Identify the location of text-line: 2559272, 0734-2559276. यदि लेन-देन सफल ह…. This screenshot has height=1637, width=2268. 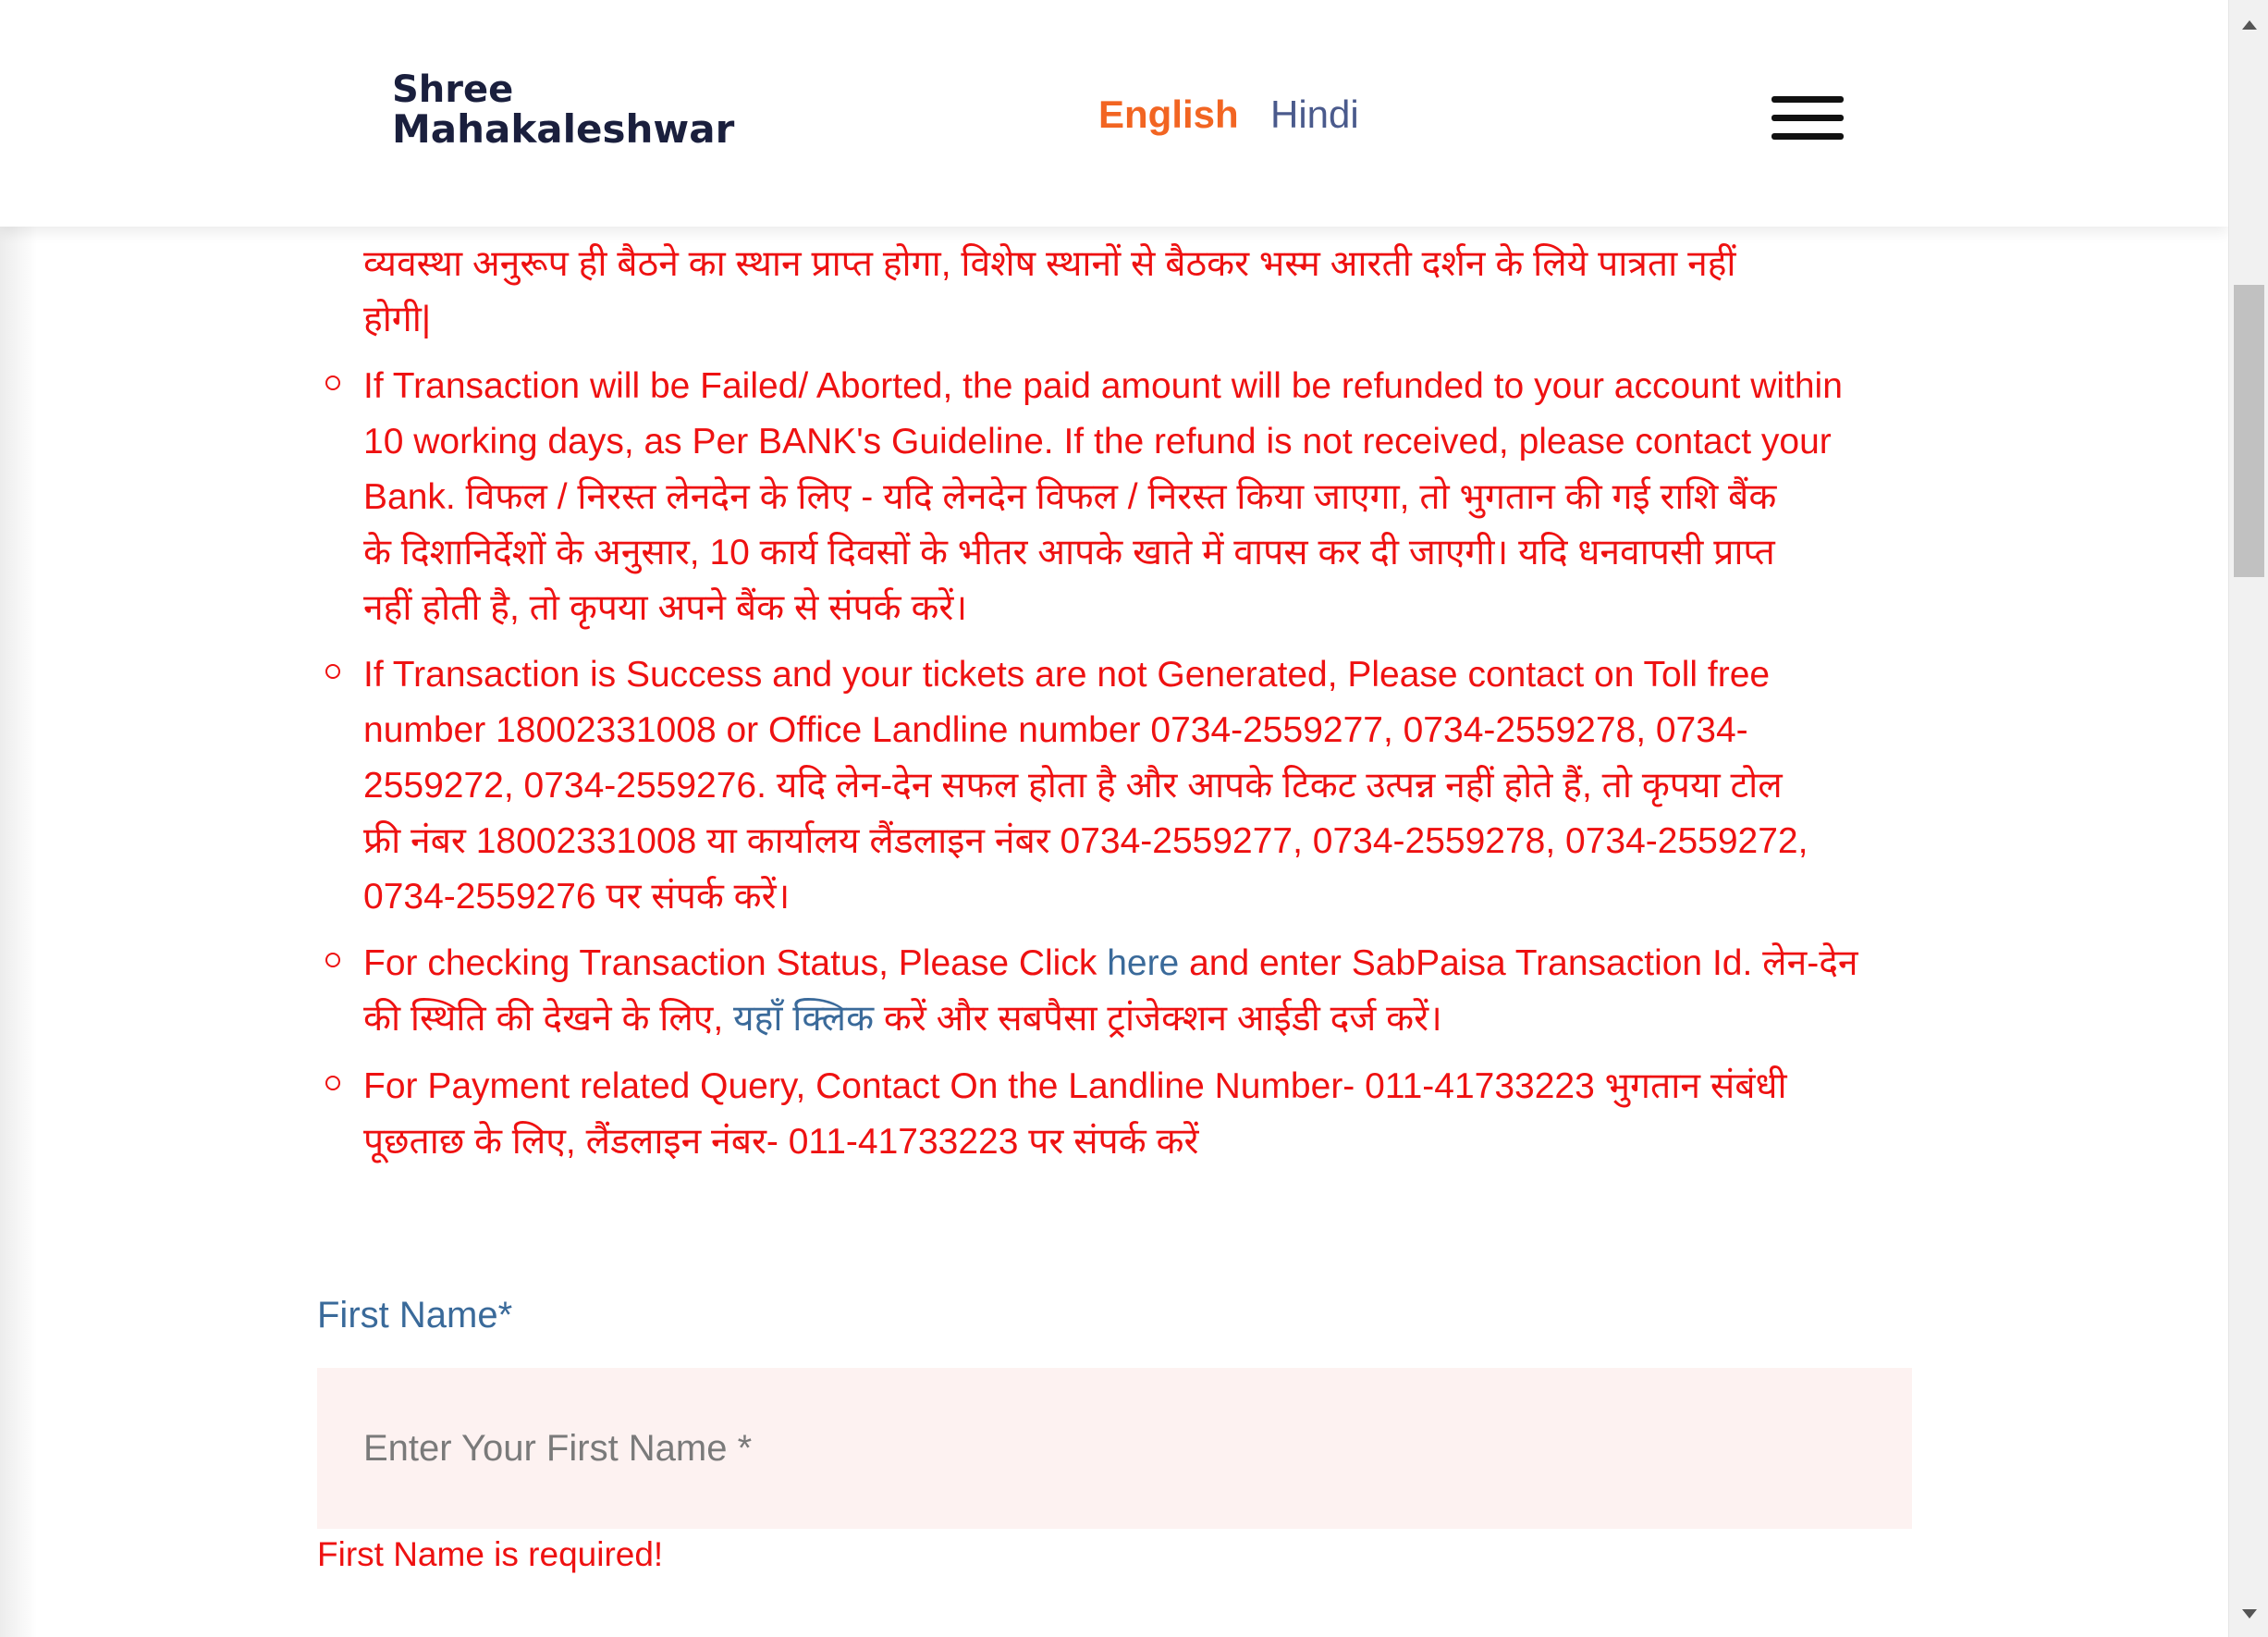
(1073, 786).